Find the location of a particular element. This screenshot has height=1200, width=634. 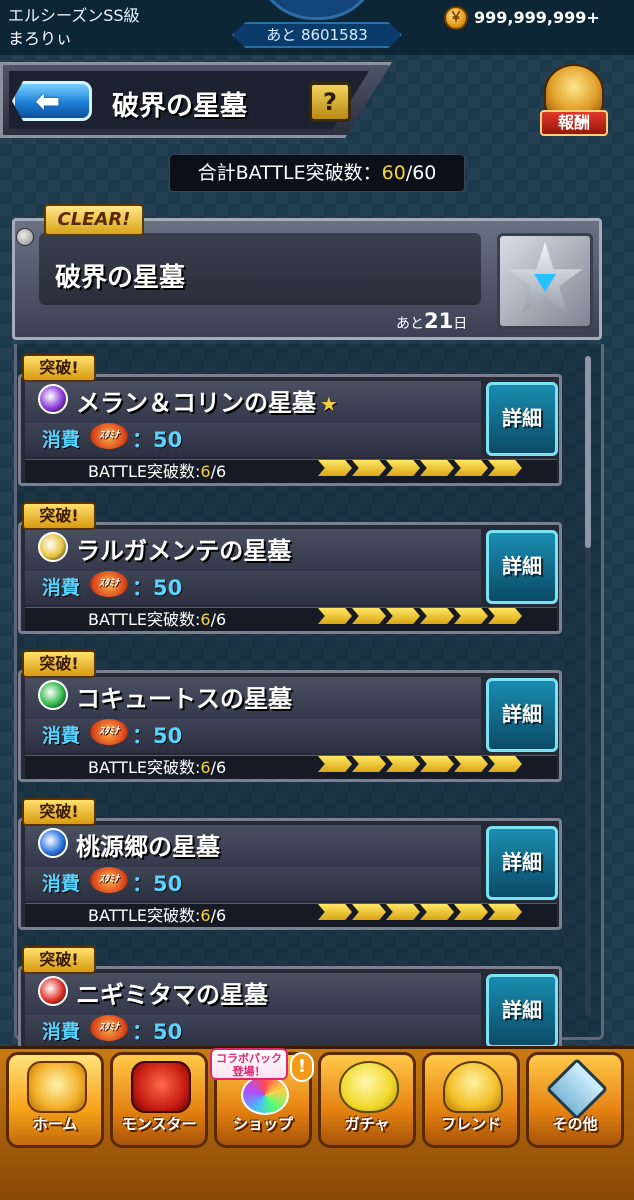

total-label: 合計BATTLE突破数： is located at coordinates (289, 173).